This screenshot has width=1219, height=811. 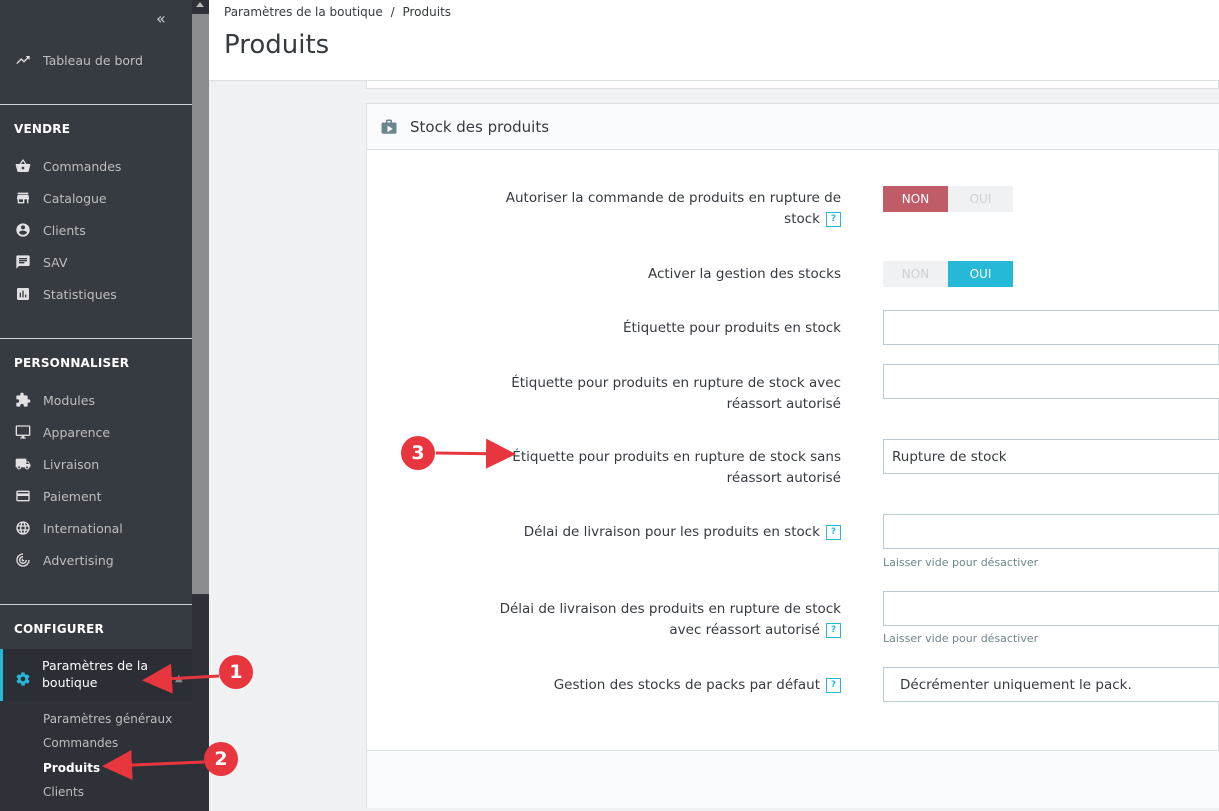 I want to click on sidebar-item-advertising: Advertising, so click(x=64, y=560).